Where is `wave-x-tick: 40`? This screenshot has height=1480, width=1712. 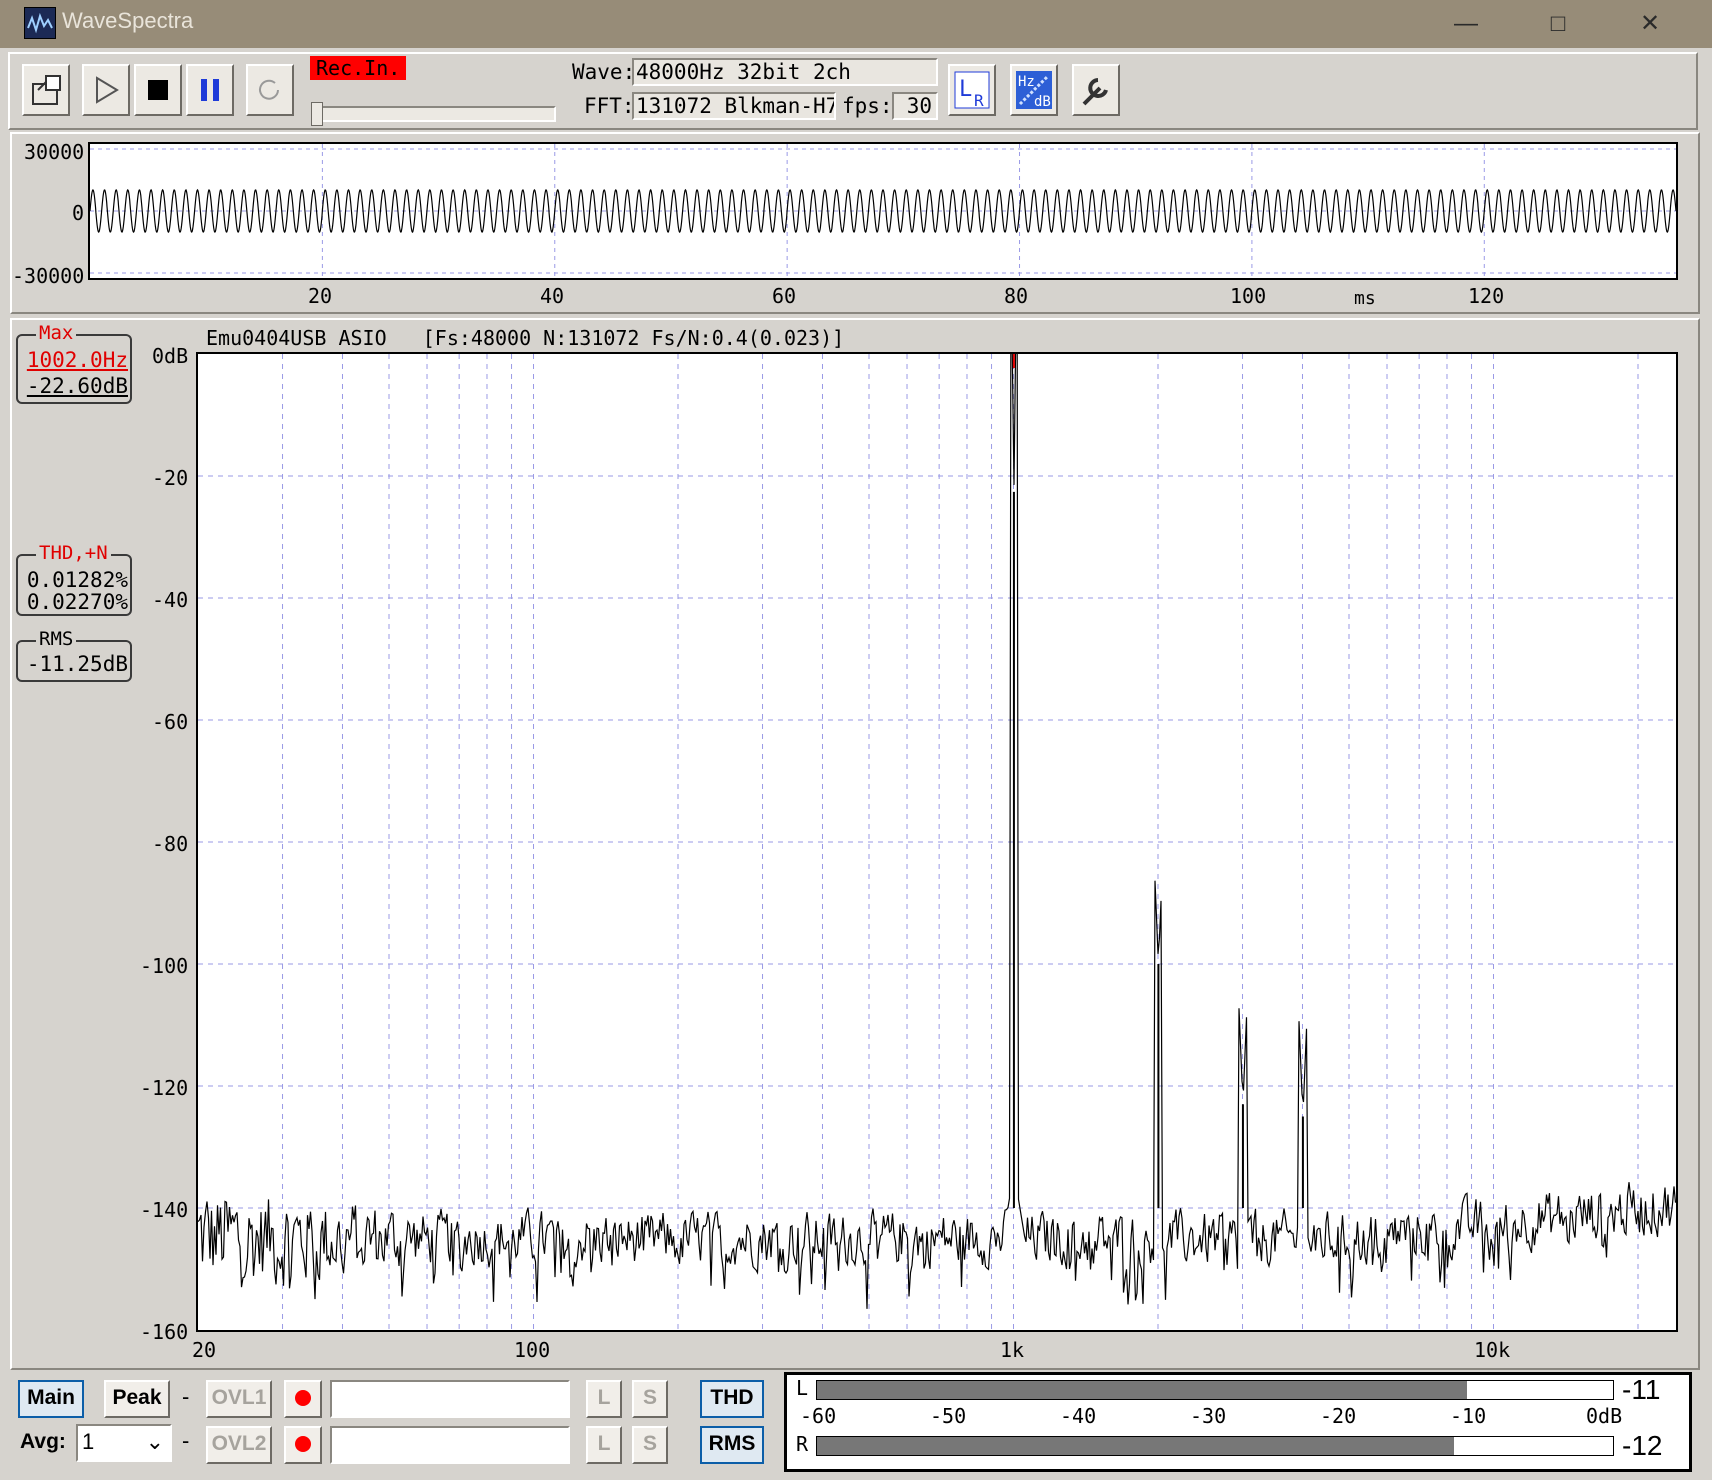 wave-x-tick: 40 is located at coordinates (552, 296).